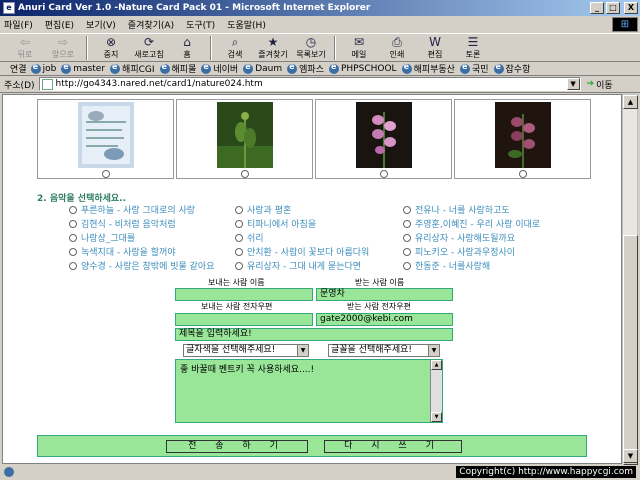  Describe the element at coordinates (102, 237) in the screenshot. I see `music-option: 나랑상_그대를` at that location.